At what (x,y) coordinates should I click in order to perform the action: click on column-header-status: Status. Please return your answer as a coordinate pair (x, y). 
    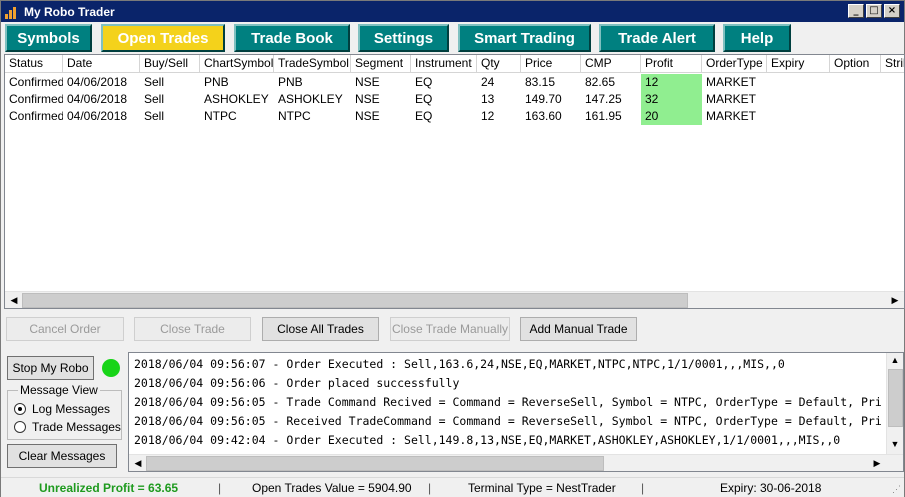
    Looking at the image, I should click on (34, 64).